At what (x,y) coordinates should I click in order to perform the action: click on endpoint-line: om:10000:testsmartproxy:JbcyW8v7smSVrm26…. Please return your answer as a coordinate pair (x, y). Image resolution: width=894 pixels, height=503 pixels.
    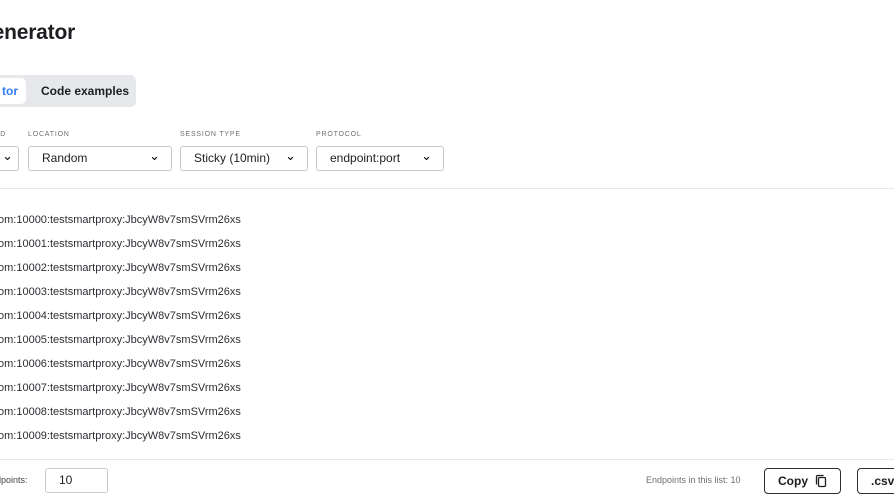
    Looking at the image, I should click on (120, 220).